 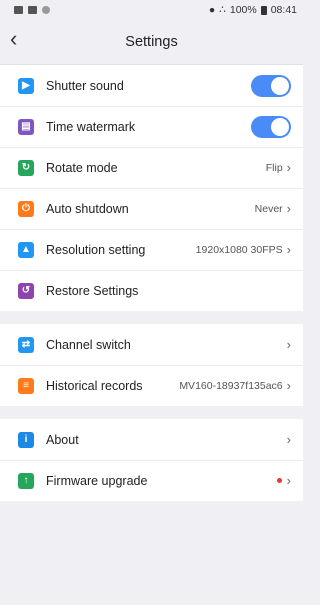 What do you see at coordinates (26, 85) in the screenshot?
I see `speaker-icon: ▶` at bounding box center [26, 85].